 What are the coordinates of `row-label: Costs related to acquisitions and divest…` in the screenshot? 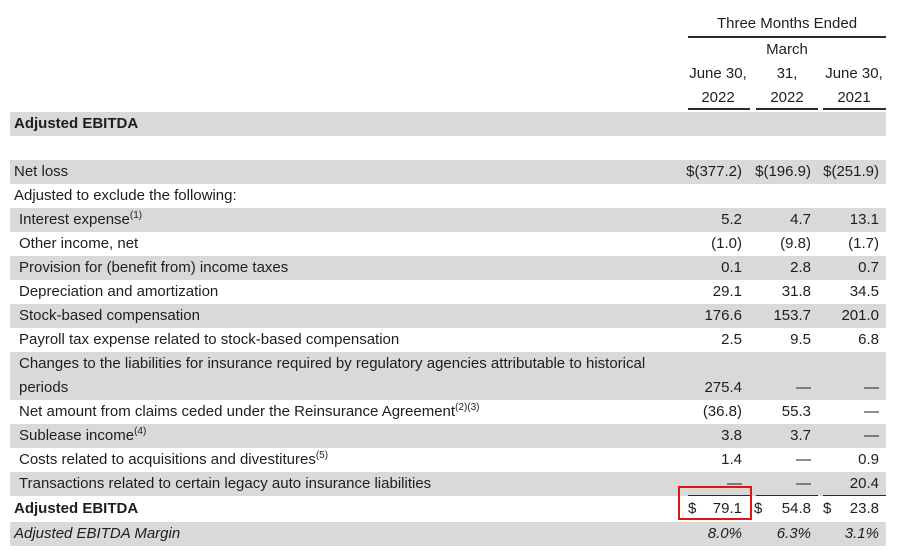 It's located at (167, 459).